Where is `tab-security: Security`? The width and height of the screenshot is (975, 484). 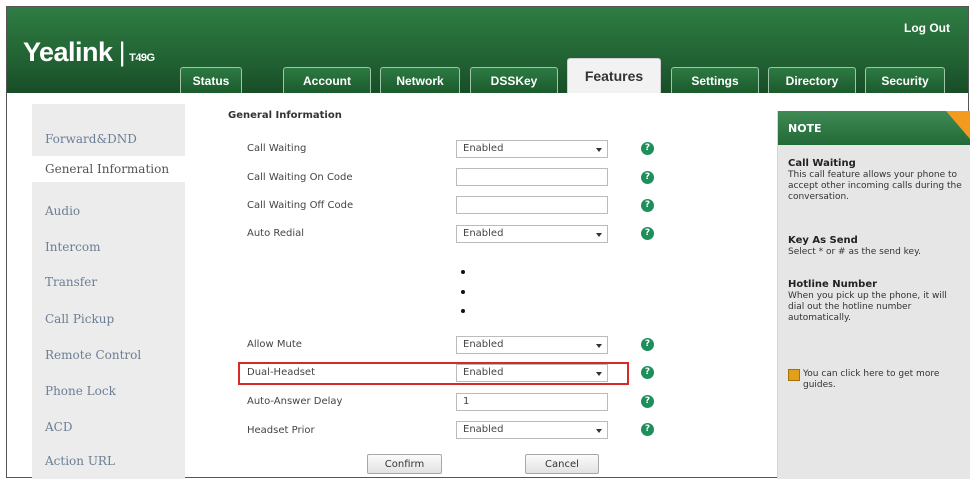 tab-security: Security is located at coordinates (905, 80).